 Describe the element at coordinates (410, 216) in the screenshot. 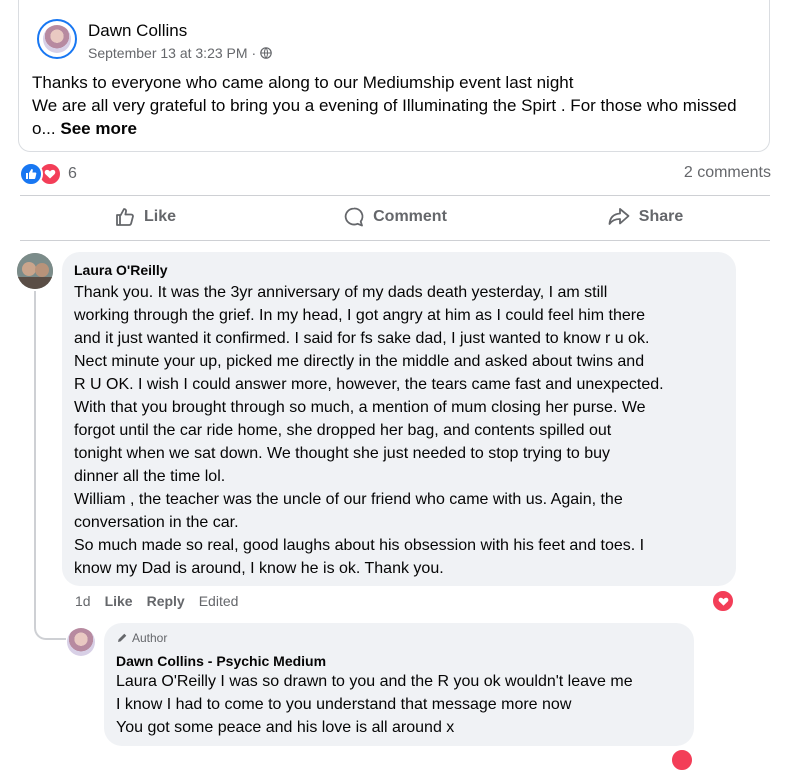

I see `comment-label: Comment` at that location.